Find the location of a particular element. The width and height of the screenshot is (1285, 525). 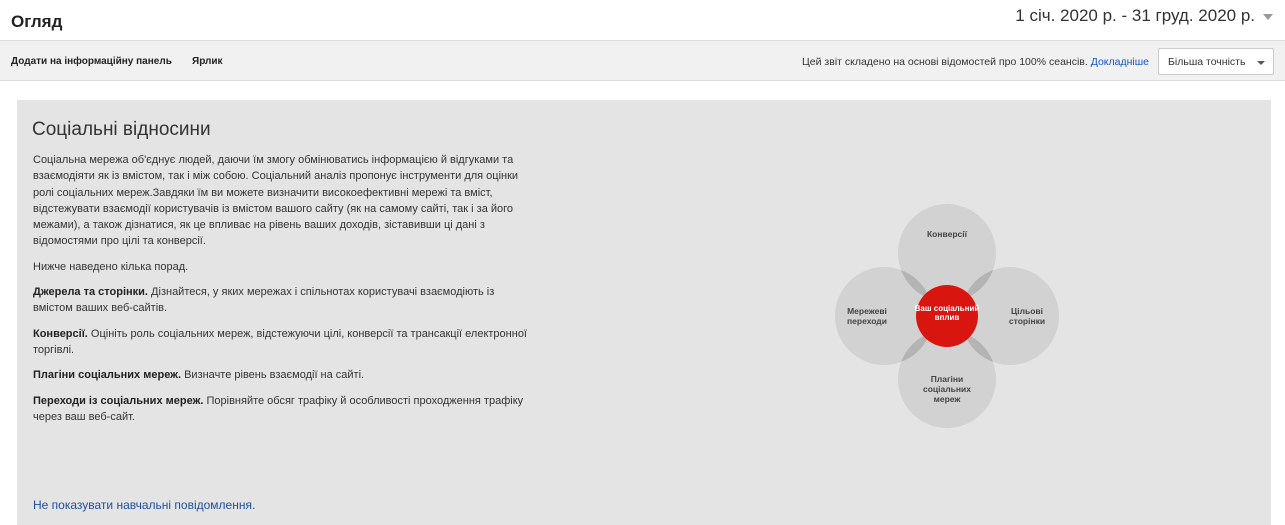

label-social-impact: Ваш соціальний вплив is located at coordinates (947, 313).